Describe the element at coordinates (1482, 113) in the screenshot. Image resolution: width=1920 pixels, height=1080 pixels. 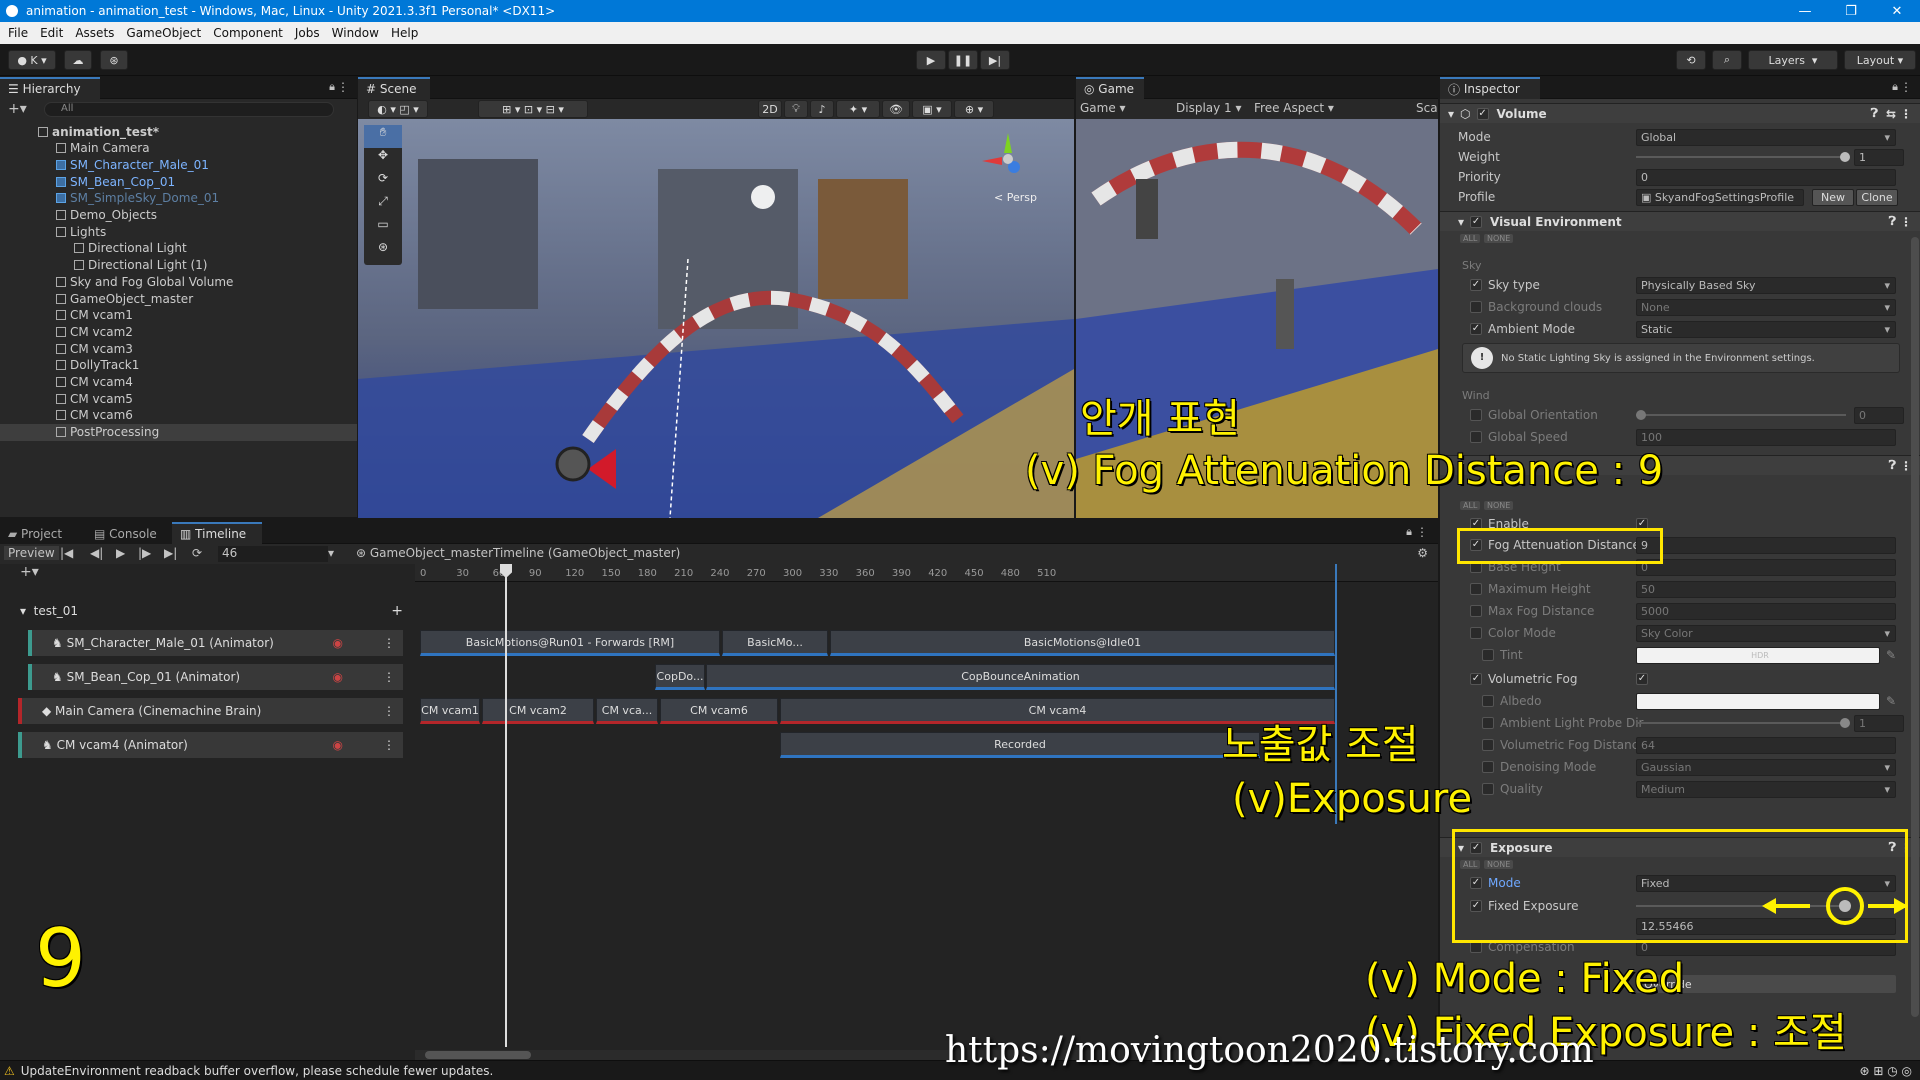
I see `volume-enabled-checkbox: ✓` at that location.